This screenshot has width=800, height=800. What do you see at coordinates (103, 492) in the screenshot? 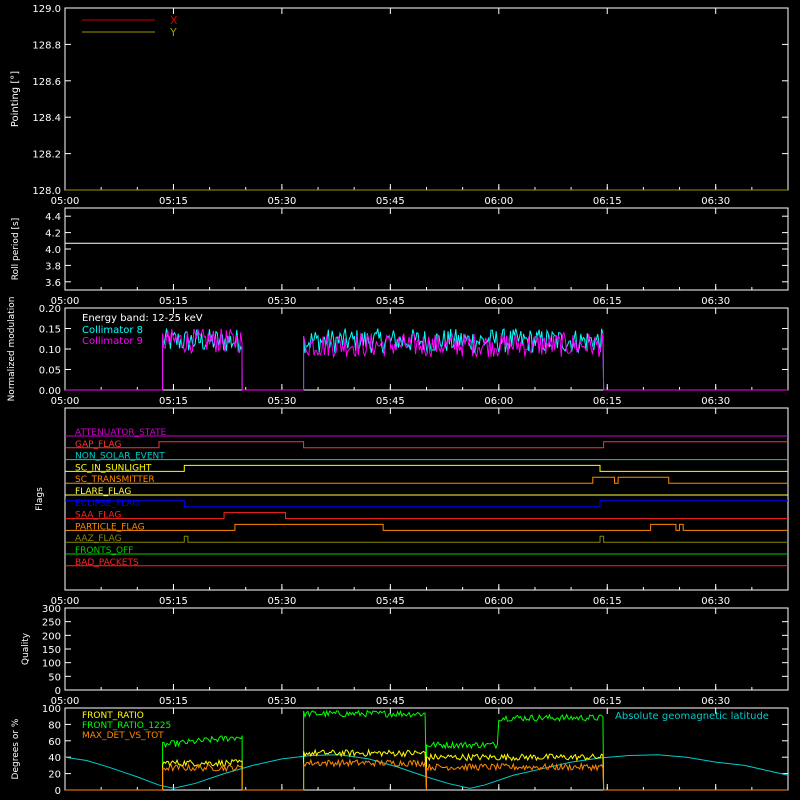
I see `flag-label: FLARE_FLAG` at bounding box center [103, 492].